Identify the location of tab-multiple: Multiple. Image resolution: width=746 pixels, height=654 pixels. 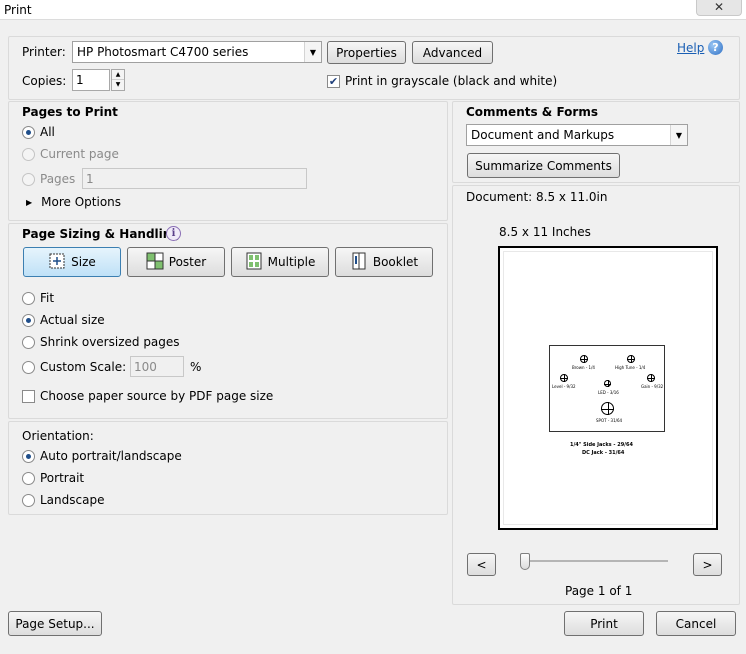
(280, 262).